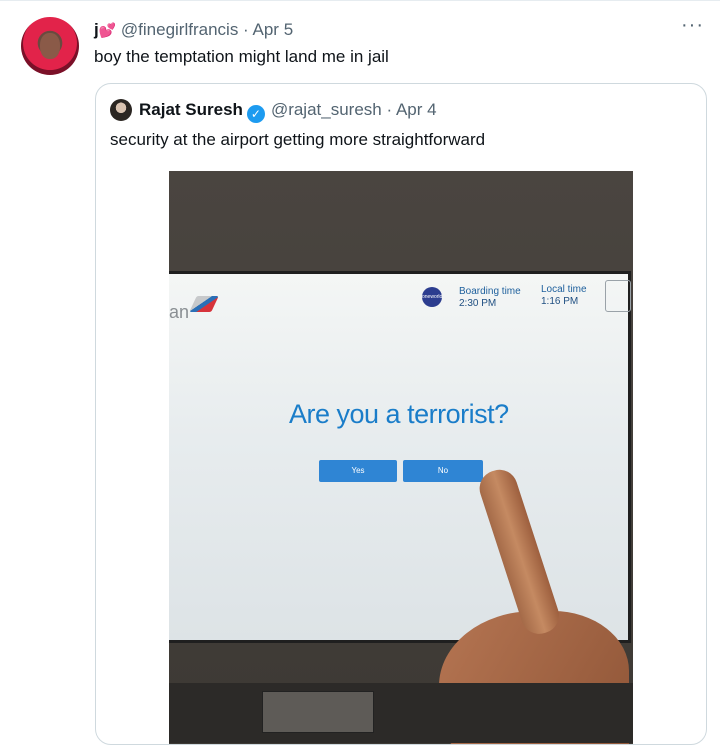 Image resolution: width=720 pixels, height=745 pixels. I want to click on boarding-time-value: 2:30 PM, so click(478, 303).